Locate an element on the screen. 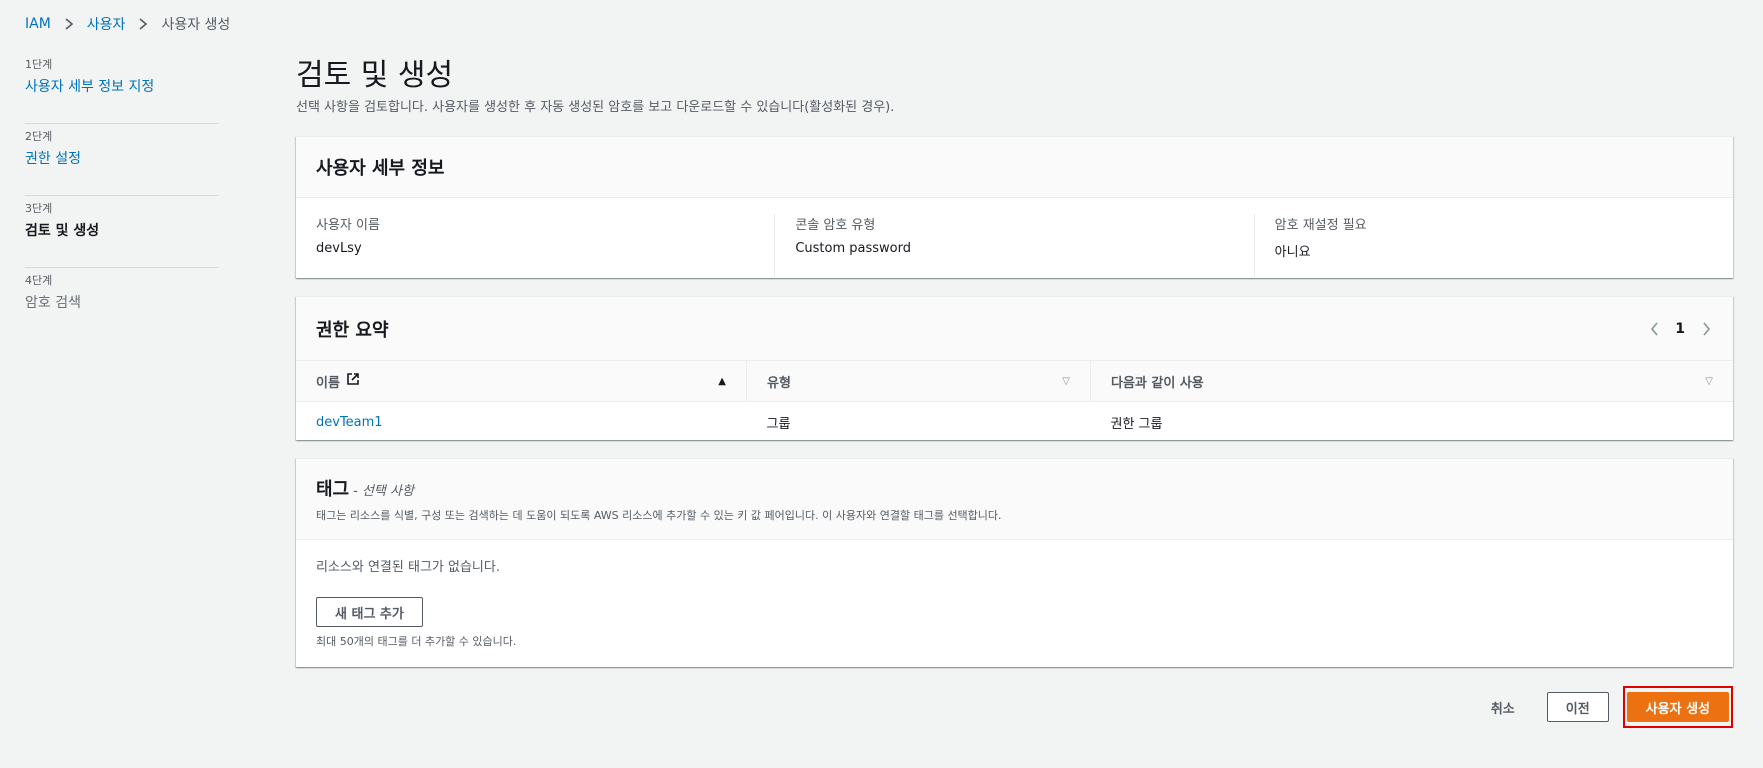  permissions-table: 이름 ▲ 유형 ▽ 다음과 같이 사용 ▽ devTeam1 그룹 권한 그룹 is located at coordinates (1014, 401).